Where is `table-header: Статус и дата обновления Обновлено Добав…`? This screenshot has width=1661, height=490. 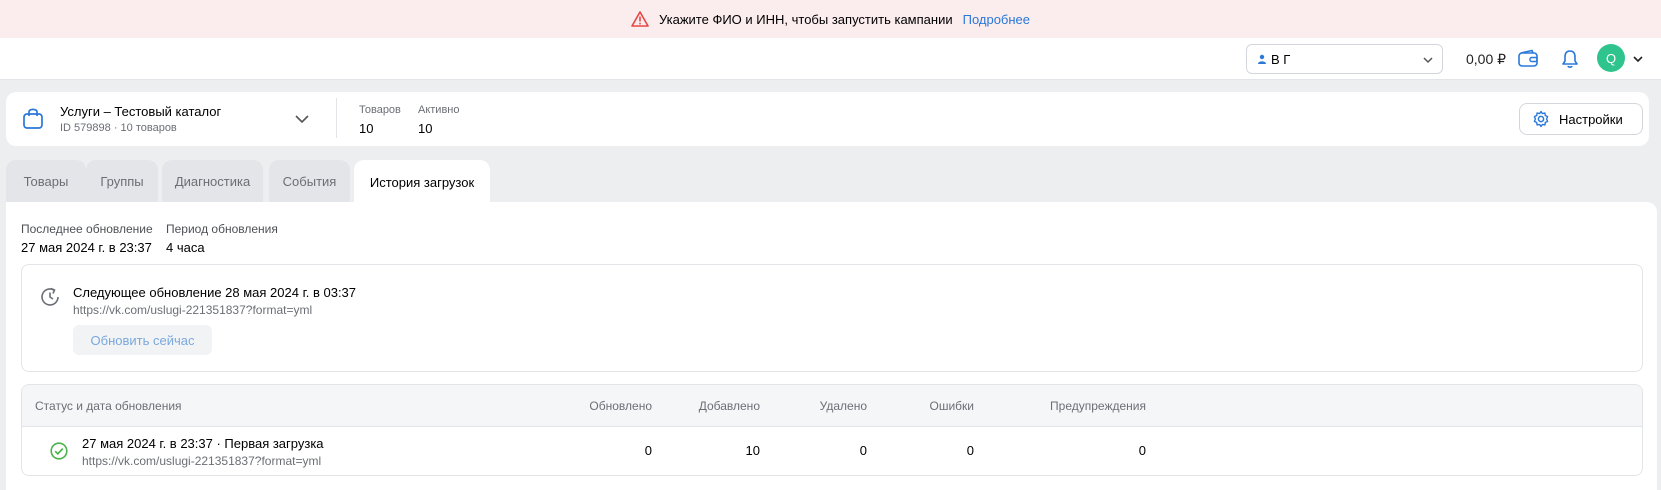
table-header: Статус и дата обновления Обновлено Добав… is located at coordinates (832, 406).